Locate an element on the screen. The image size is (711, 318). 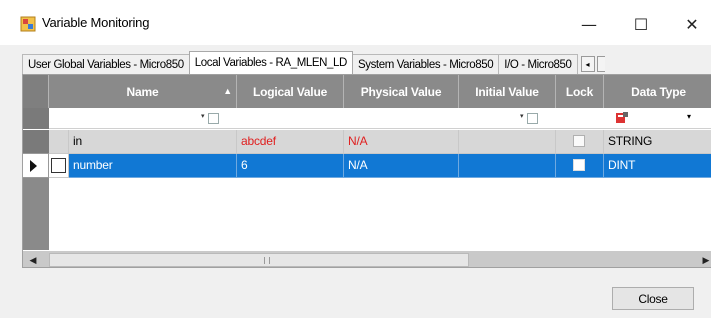
title-bar: Variable Monitoring — ☐ ✕ is located at coordinates (355, 22).